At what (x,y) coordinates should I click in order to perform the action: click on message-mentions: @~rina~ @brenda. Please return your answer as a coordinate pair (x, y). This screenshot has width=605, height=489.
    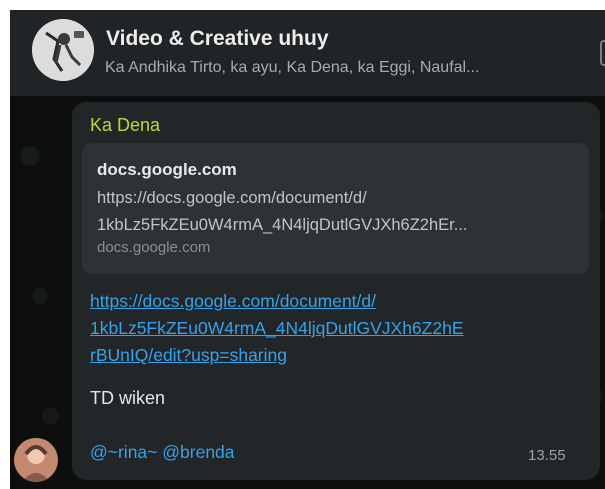
    Looking at the image, I should click on (162, 452).